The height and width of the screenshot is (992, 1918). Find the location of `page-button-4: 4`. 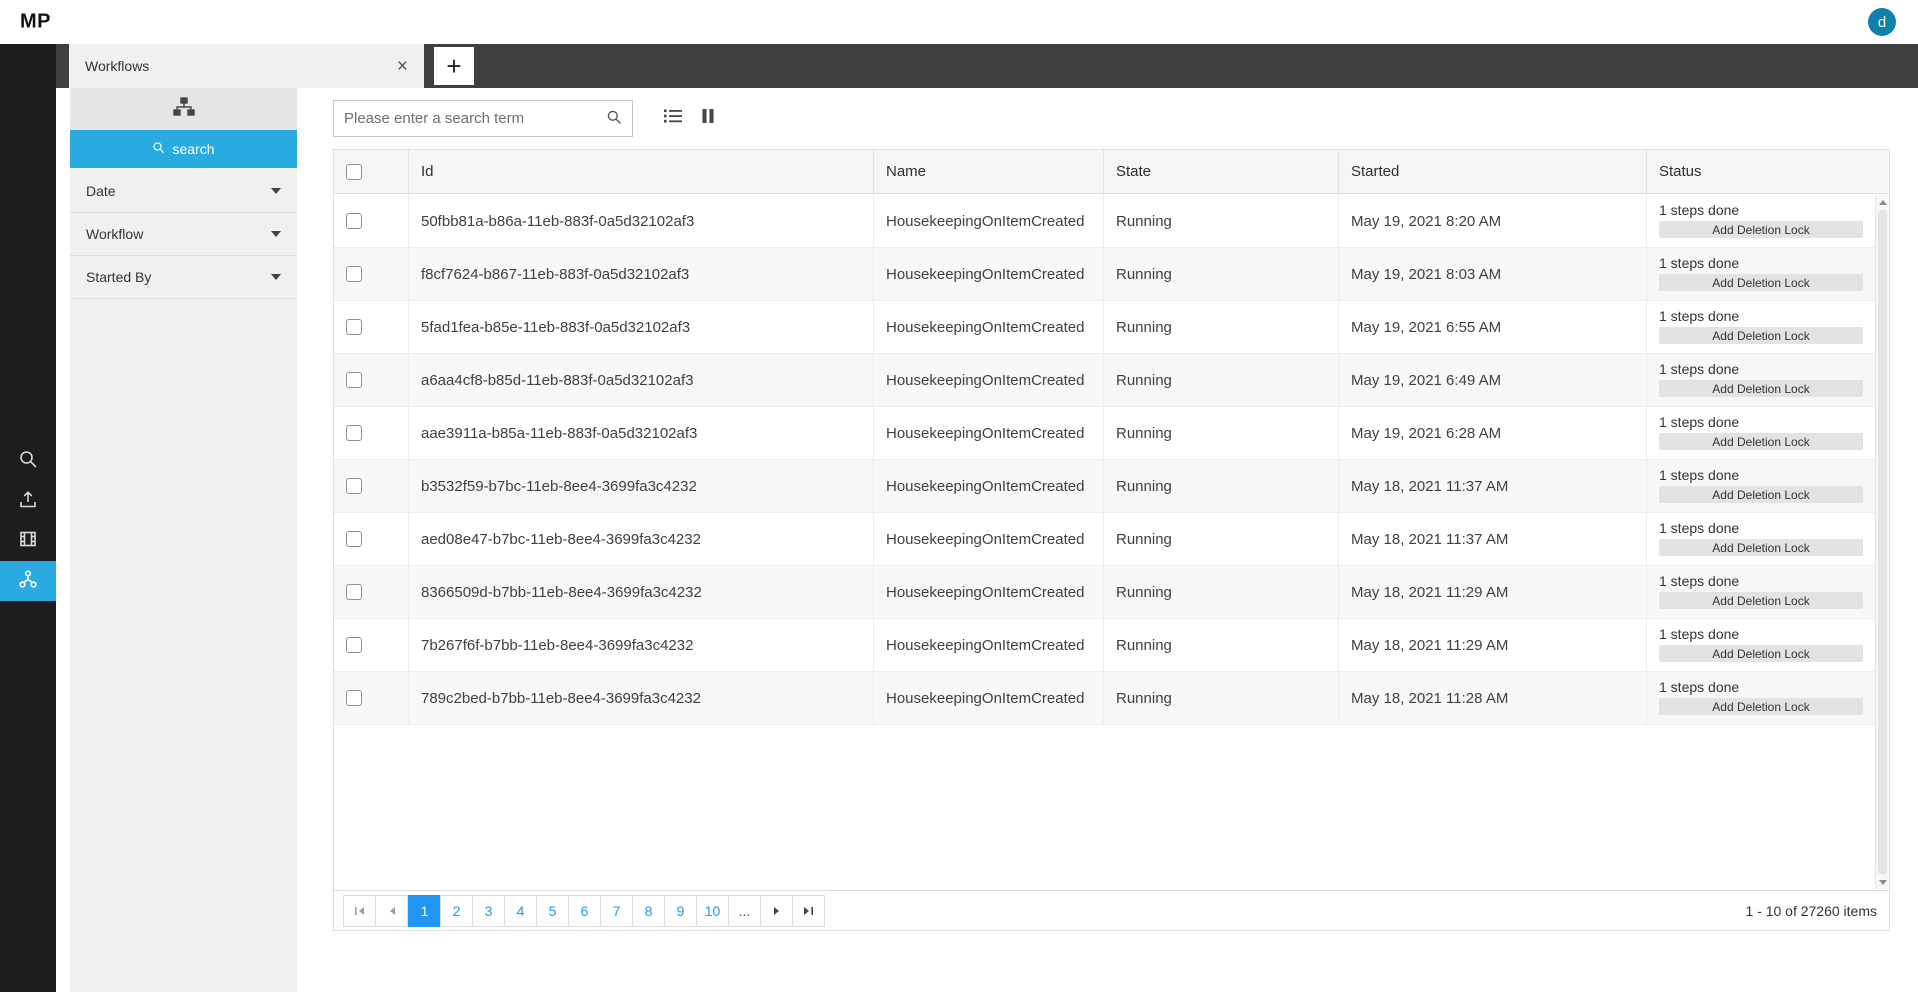

page-button-4: 4 is located at coordinates (520, 910).